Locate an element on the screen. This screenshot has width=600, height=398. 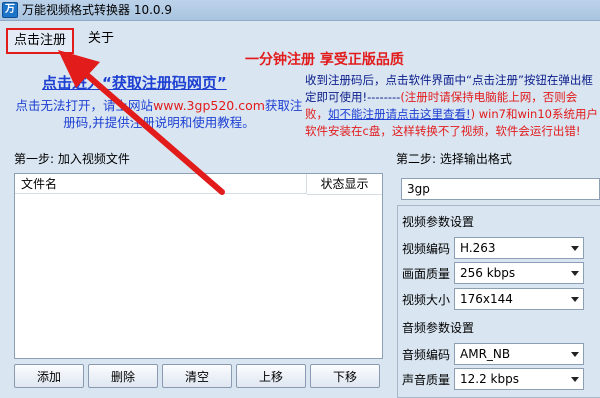
step1-label: 第一步: 加入视频文件 is located at coordinates (72, 159).